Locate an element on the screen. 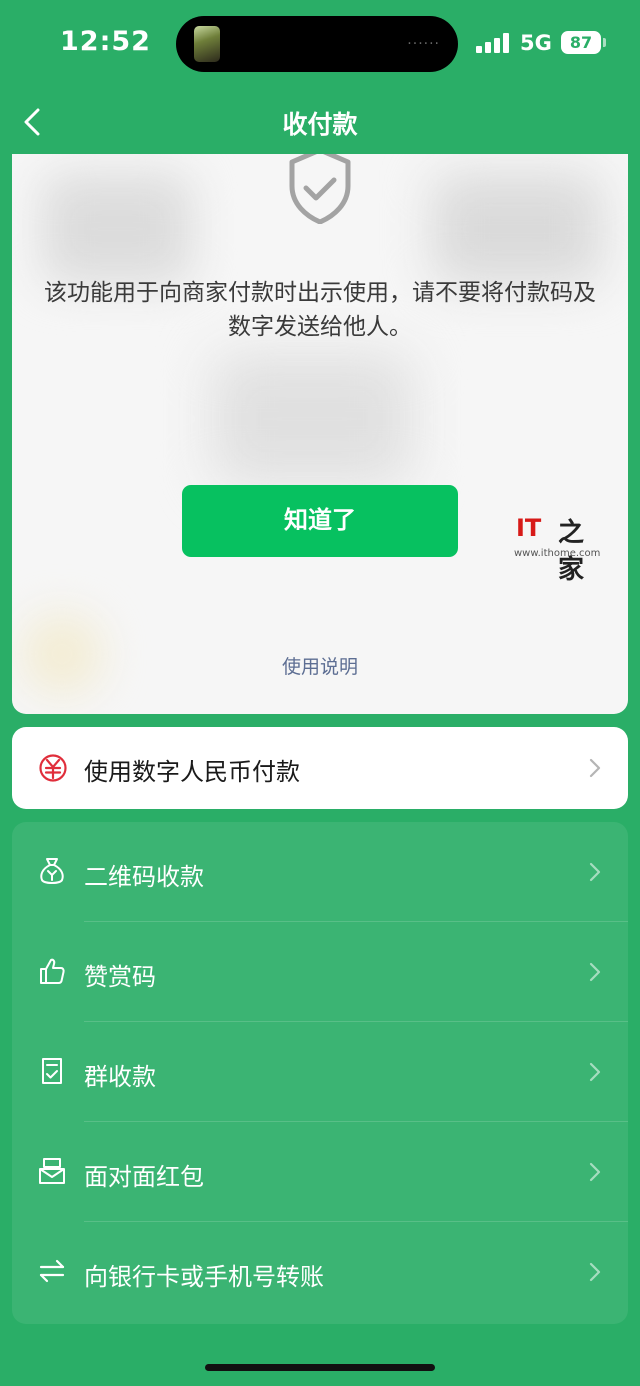  menu-item-bank-transfer: 向银行卡或手机号转账 is located at coordinates (320, 1272).